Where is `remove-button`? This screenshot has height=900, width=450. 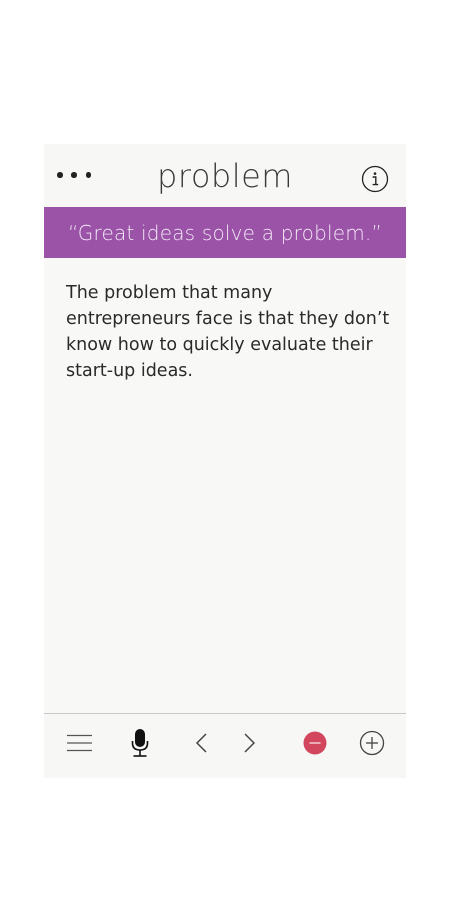 remove-button is located at coordinates (315, 743).